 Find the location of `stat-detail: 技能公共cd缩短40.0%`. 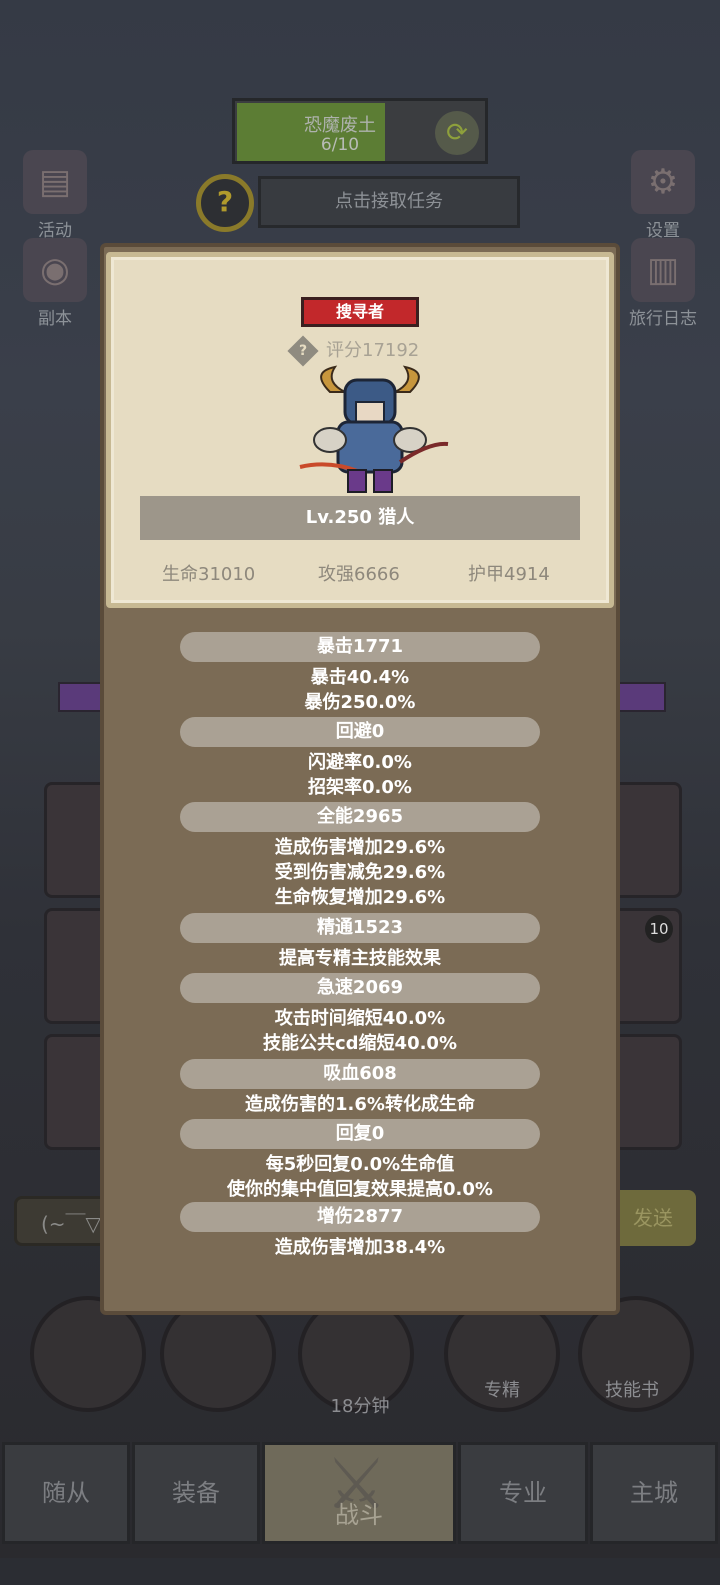

stat-detail: 技能公共cd缩短40.0% is located at coordinates (359, 1043).